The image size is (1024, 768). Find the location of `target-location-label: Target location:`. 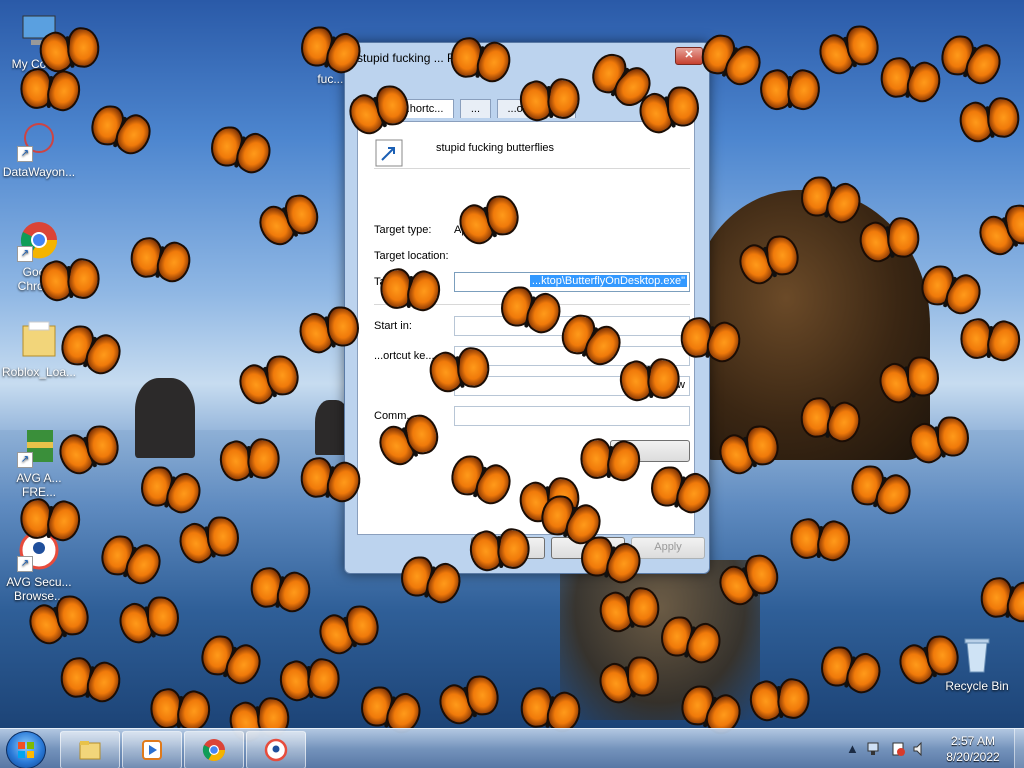

target-location-label: Target location: is located at coordinates (411, 256).